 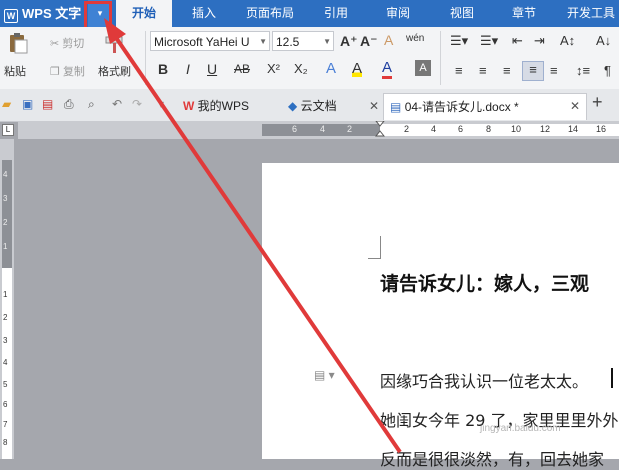 I want to click on arrow-head, so click(x=115, y=31).